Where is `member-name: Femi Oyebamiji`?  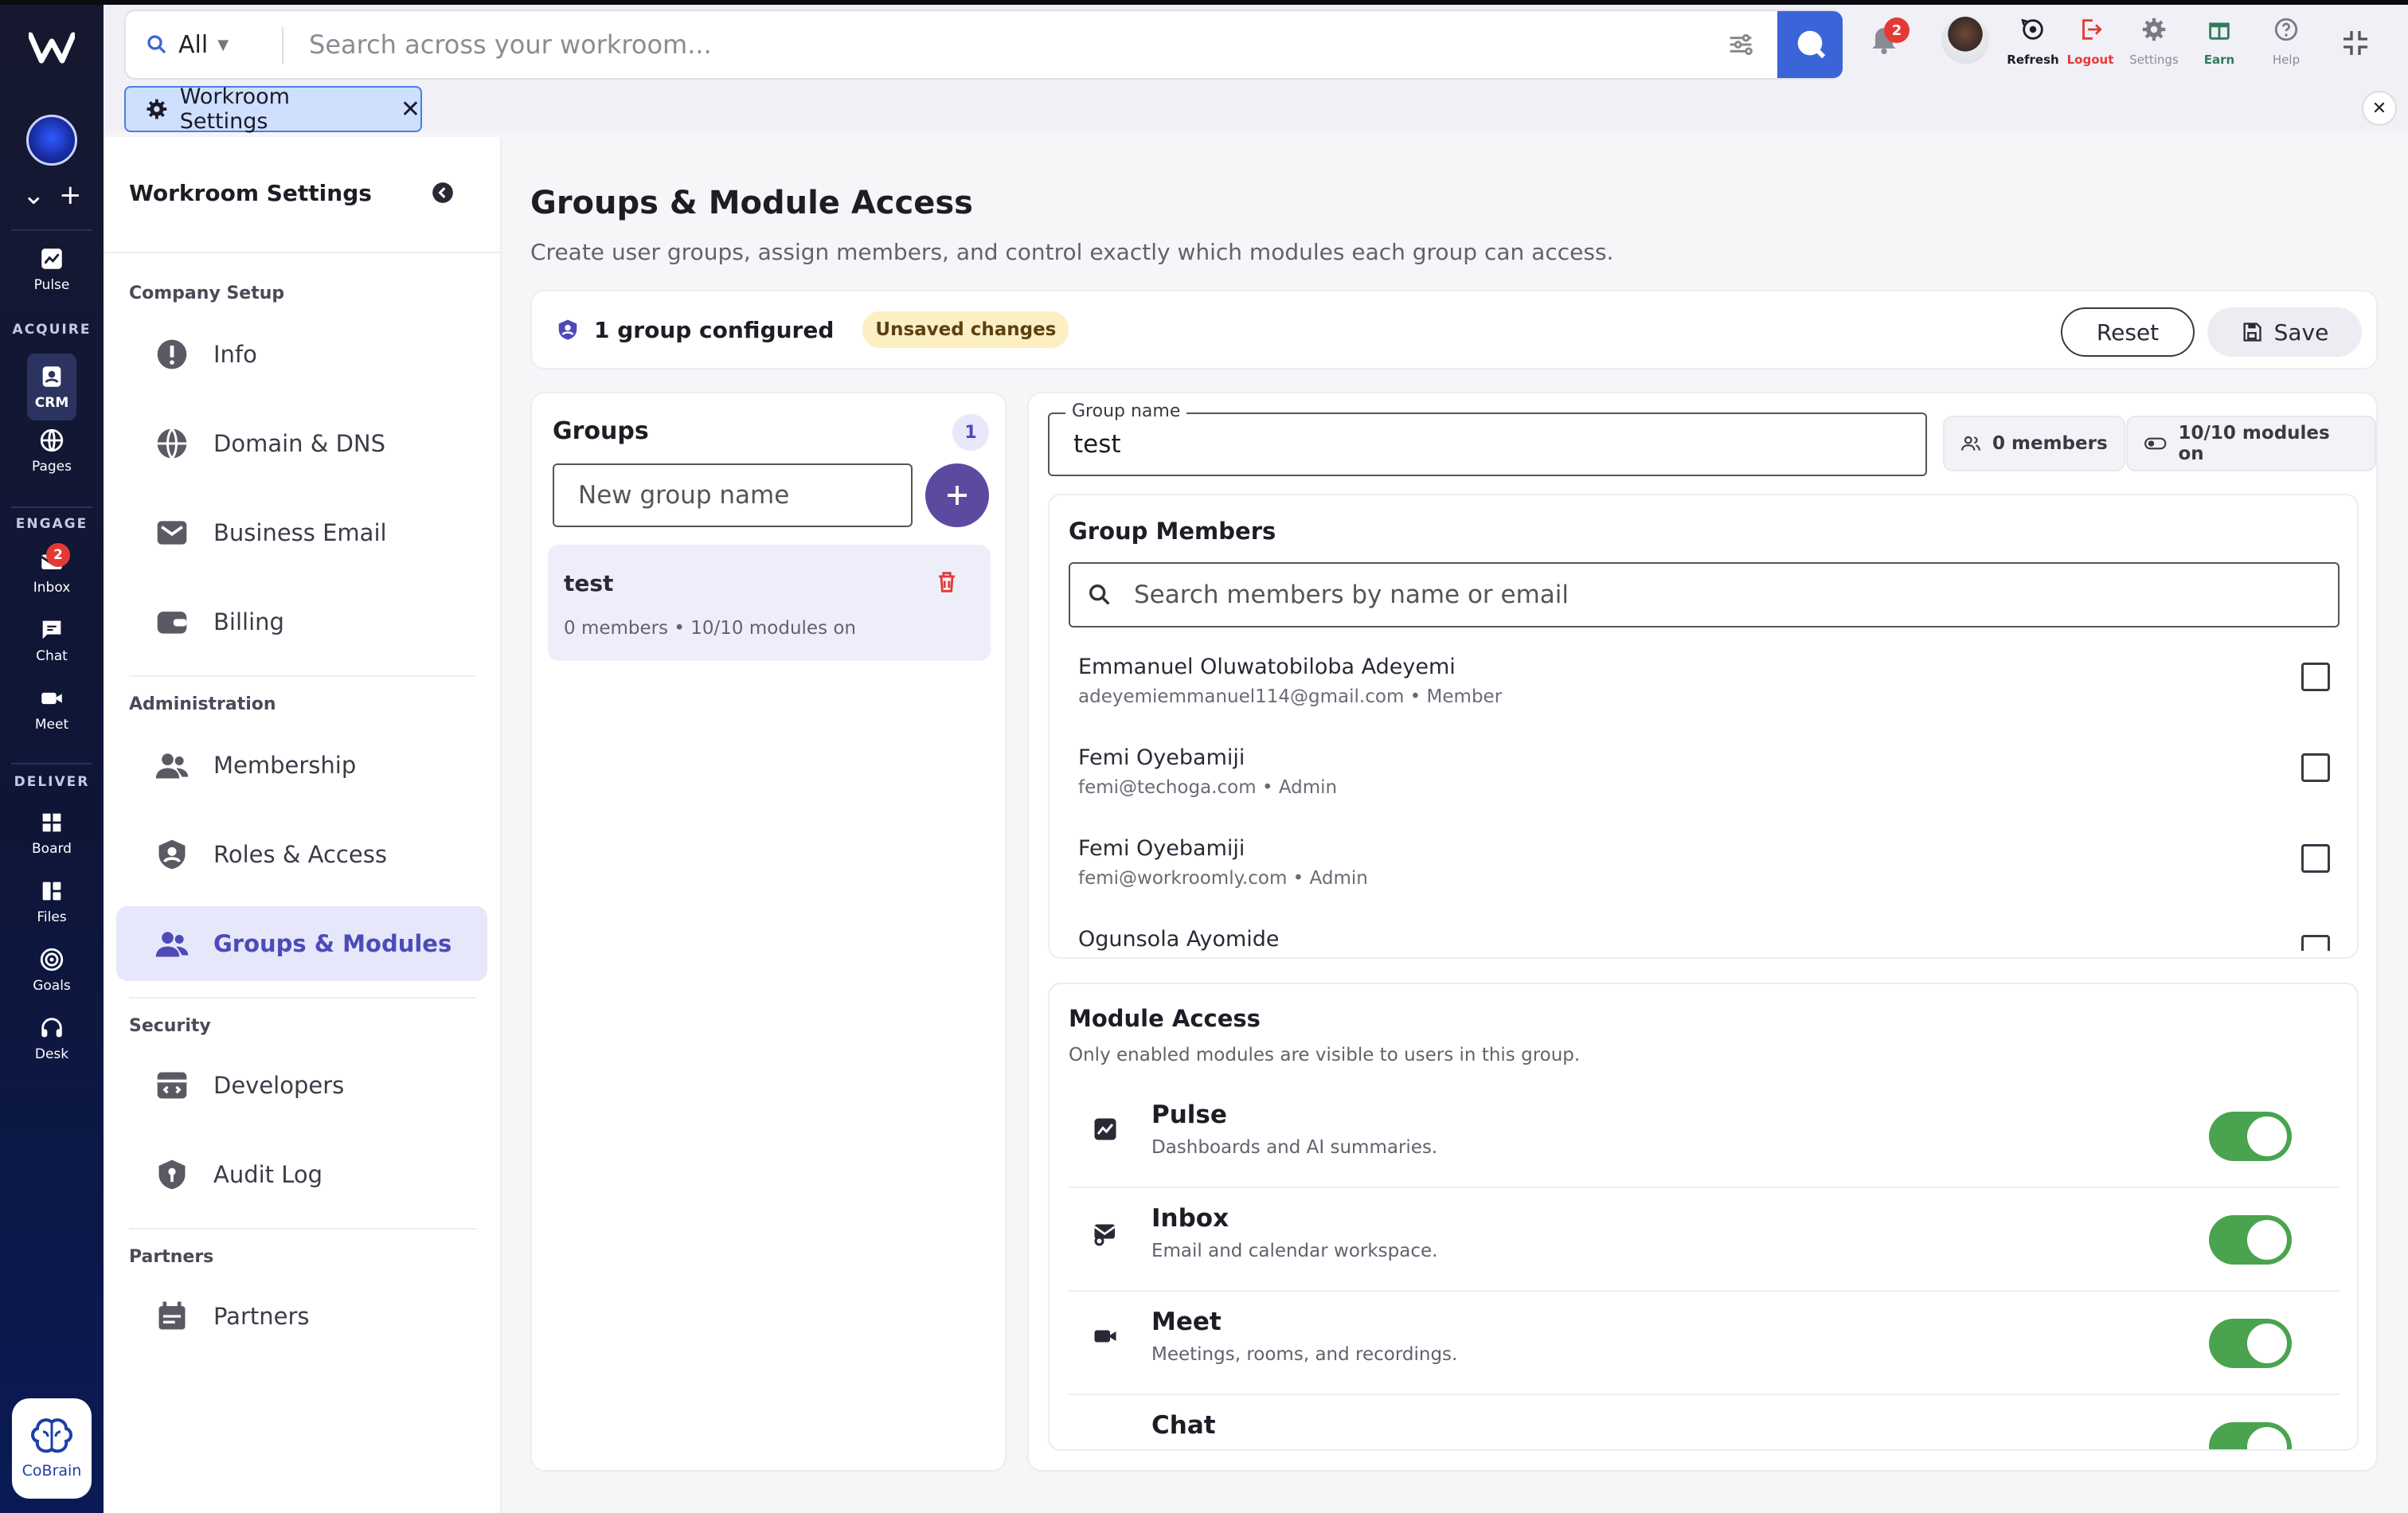
member-name: Femi Oyebamiji is located at coordinates (1161, 757).